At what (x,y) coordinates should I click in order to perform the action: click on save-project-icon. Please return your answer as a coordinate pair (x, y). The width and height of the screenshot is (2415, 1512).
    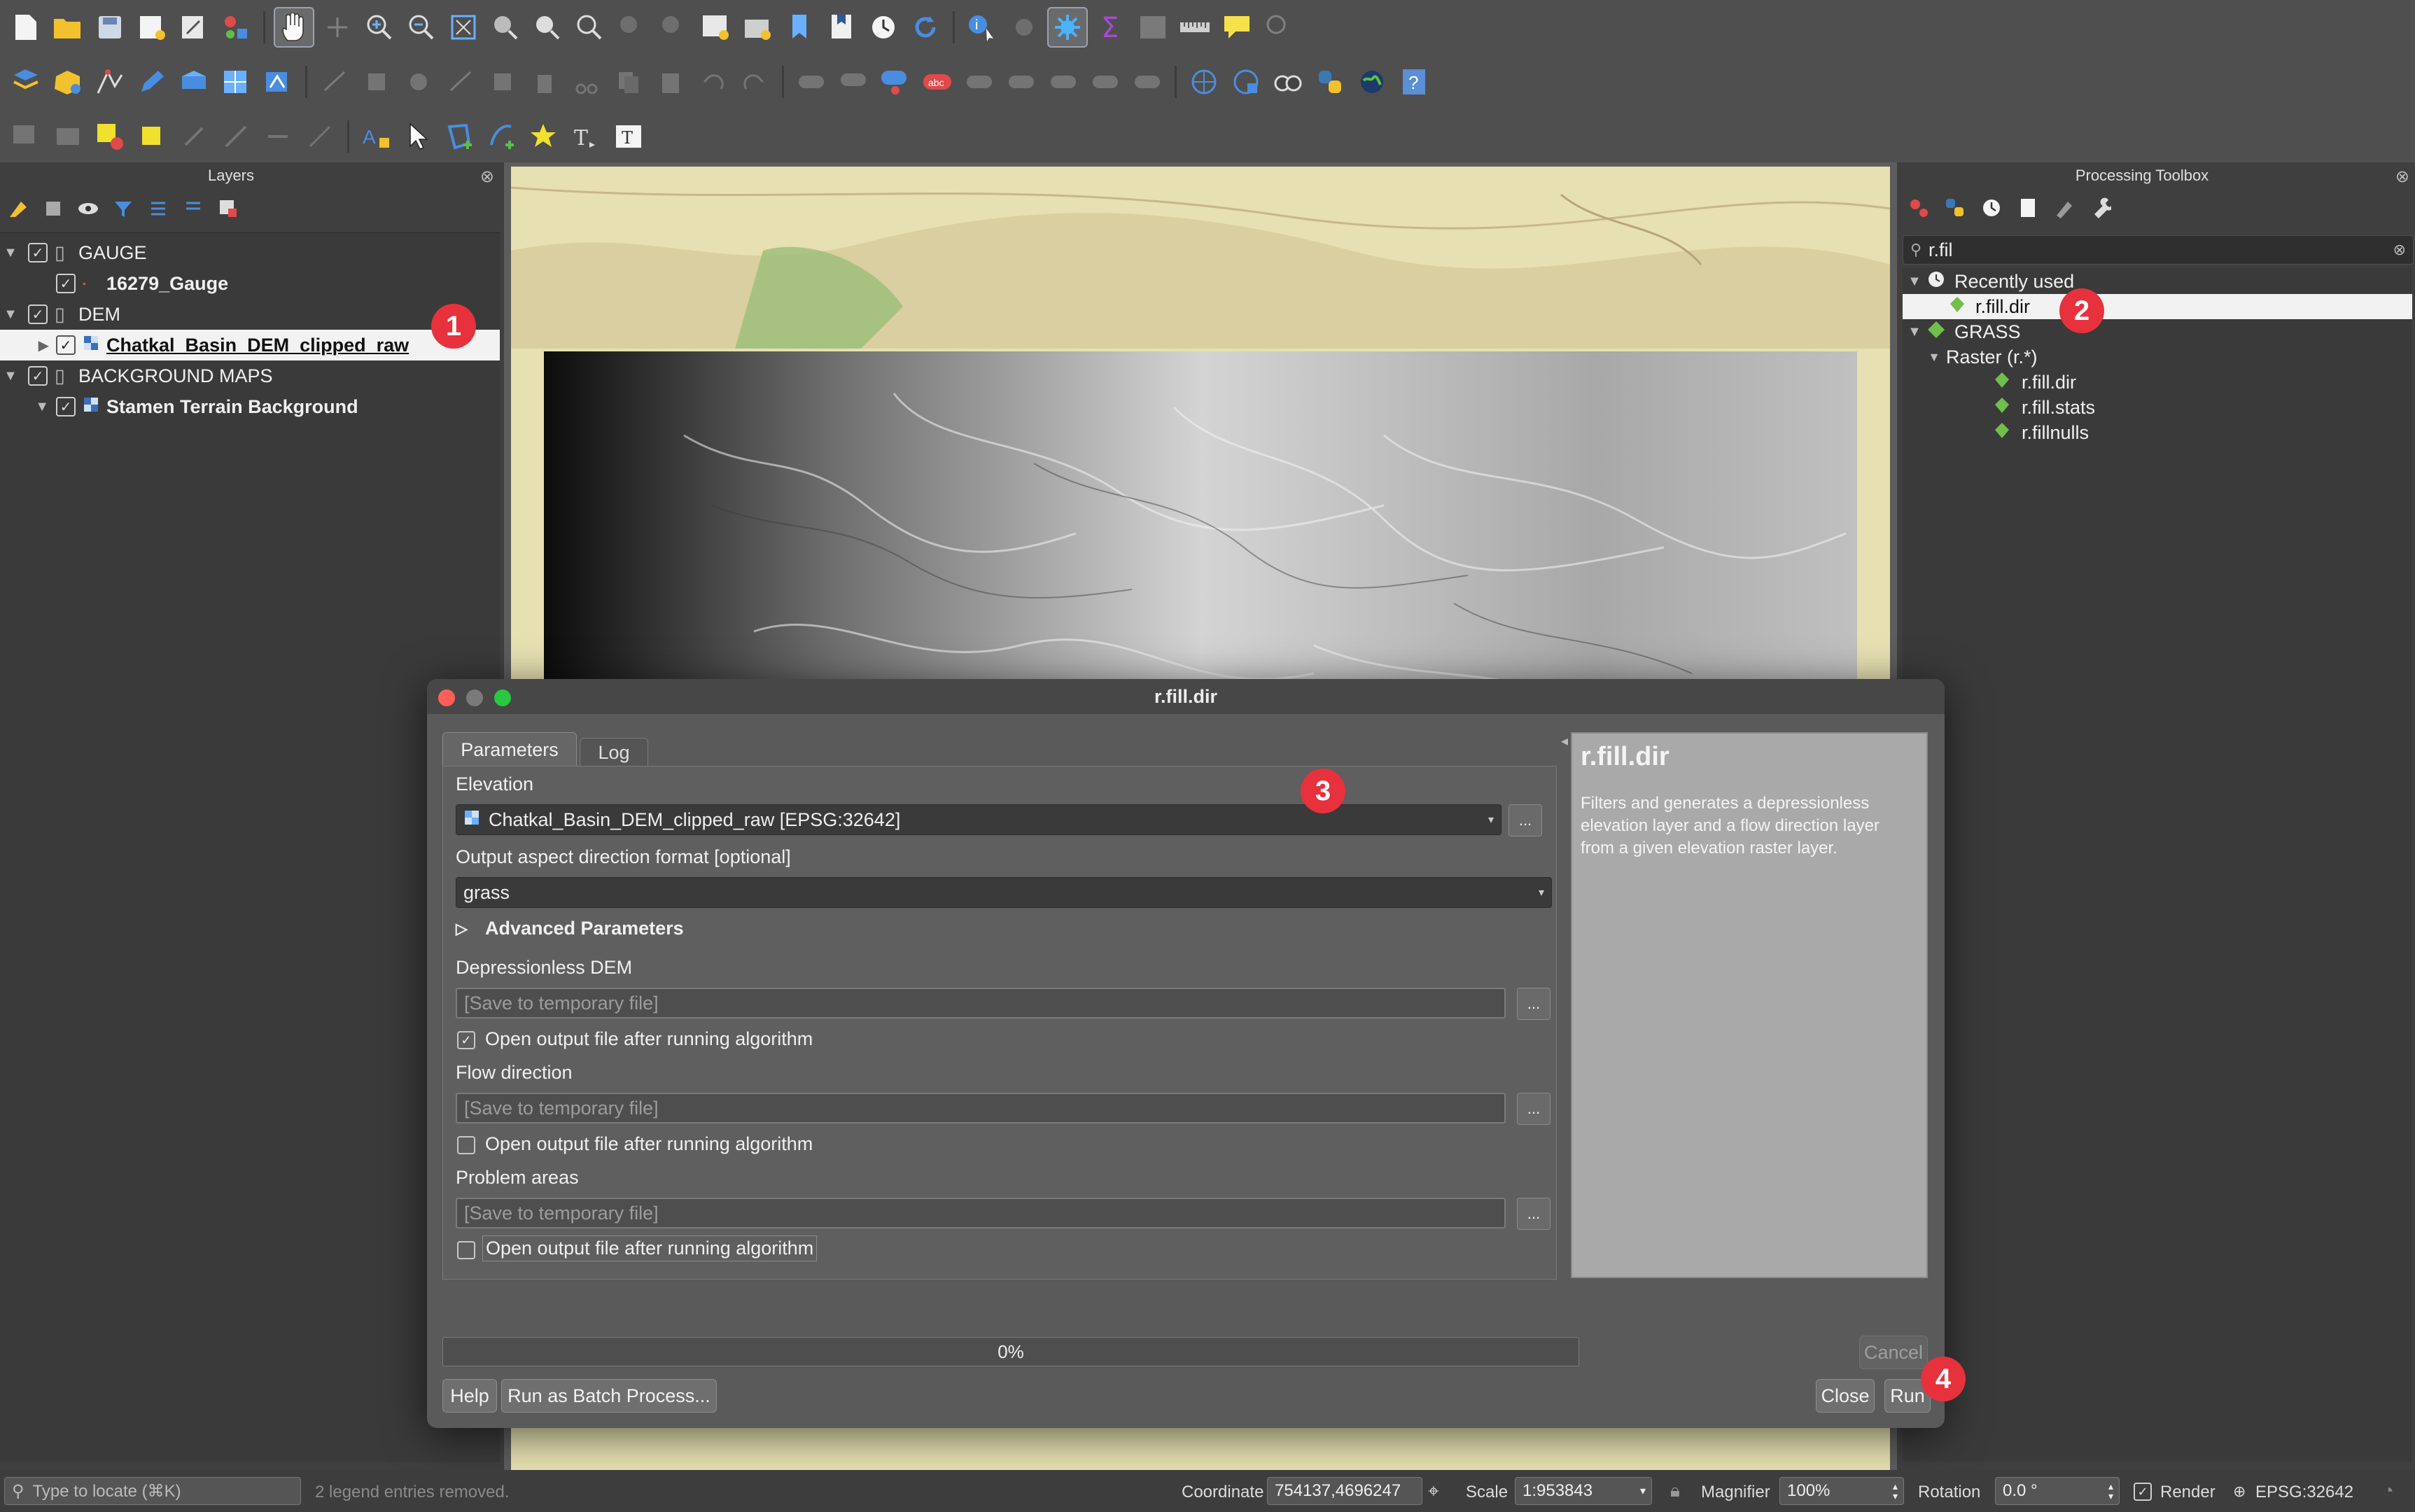
    Looking at the image, I should click on (110, 27).